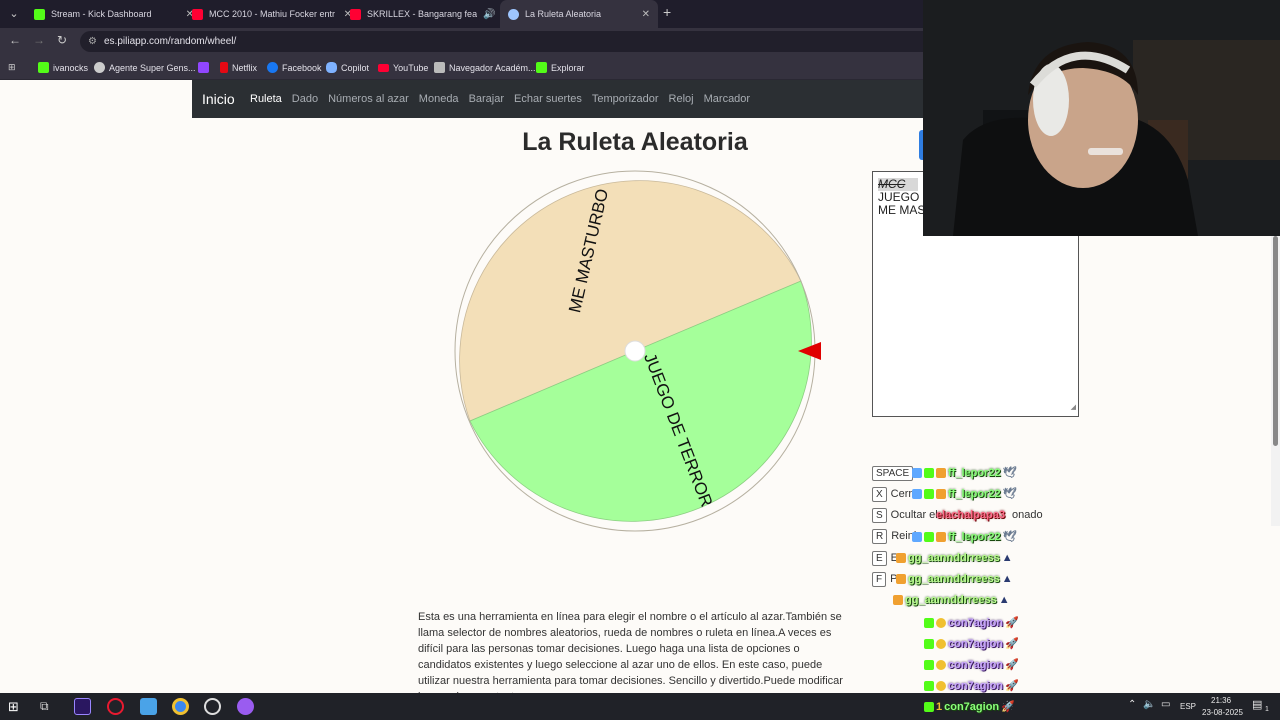 This screenshot has height=720, width=1280. I want to click on close-icon: ✕, so click(646, 14).